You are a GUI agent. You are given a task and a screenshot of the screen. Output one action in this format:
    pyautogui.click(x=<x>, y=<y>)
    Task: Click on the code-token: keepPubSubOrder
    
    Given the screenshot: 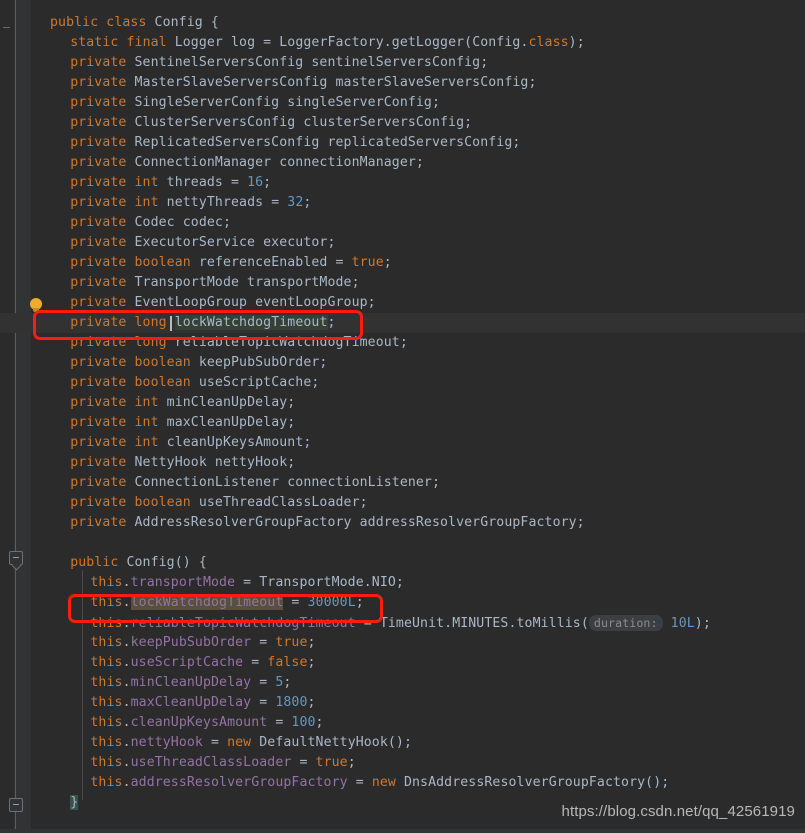 What is the action you would take?
    pyautogui.click(x=191, y=642)
    